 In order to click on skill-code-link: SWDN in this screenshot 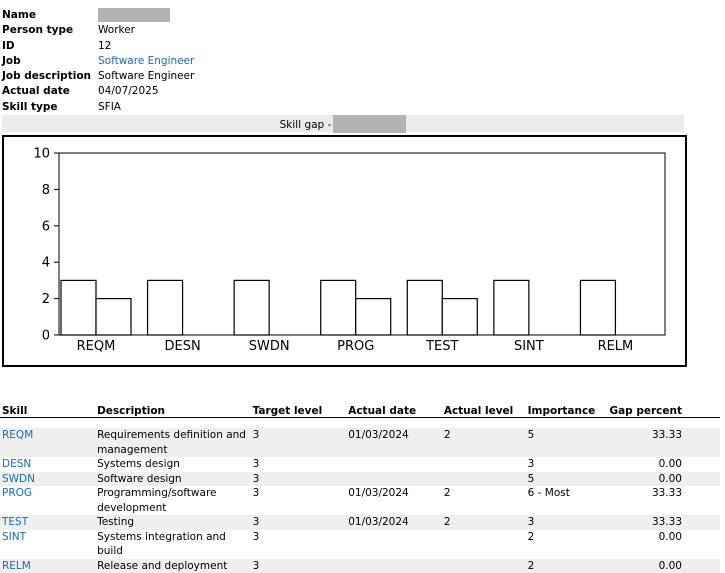, I will do `click(47, 479)`.